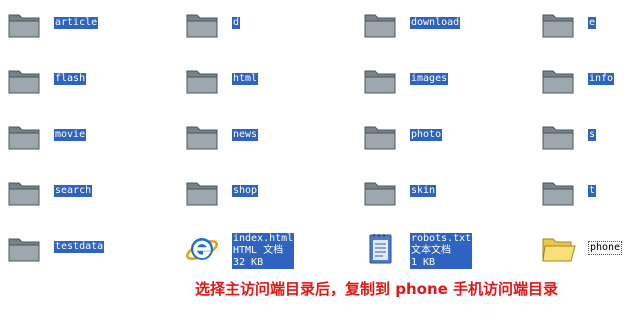 The height and width of the screenshot is (327, 630). What do you see at coordinates (73, 191) in the screenshot?
I see `item-label: search` at bounding box center [73, 191].